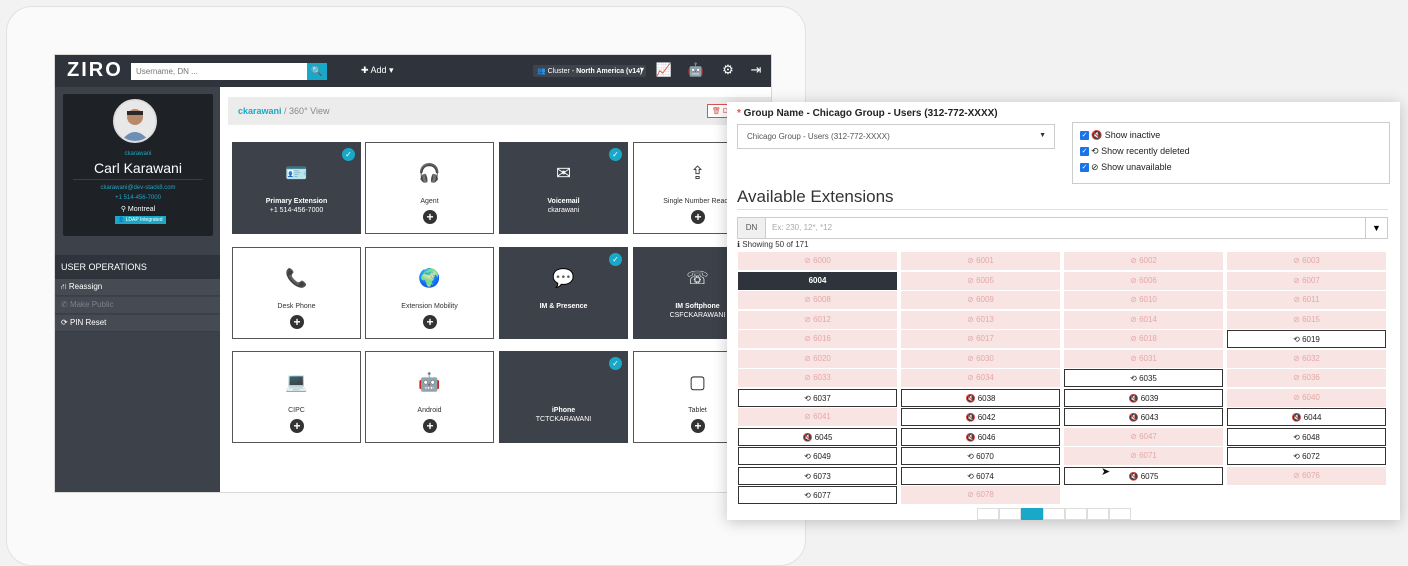 Image resolution: width=1408 pixels, height=566 pixels. Describe the element at coordinates (1231, 138) in the screenshot. I see `filter-option: ✓ 🔇 Show inactive` at that location.